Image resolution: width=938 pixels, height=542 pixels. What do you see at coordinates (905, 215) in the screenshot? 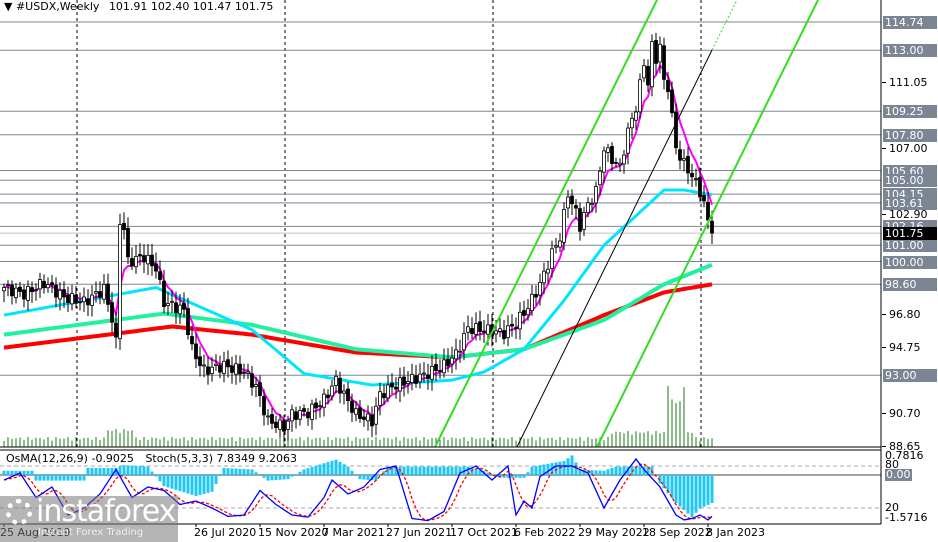
I see `price-tick-label: 102.90` at bounding box center [905, 215].